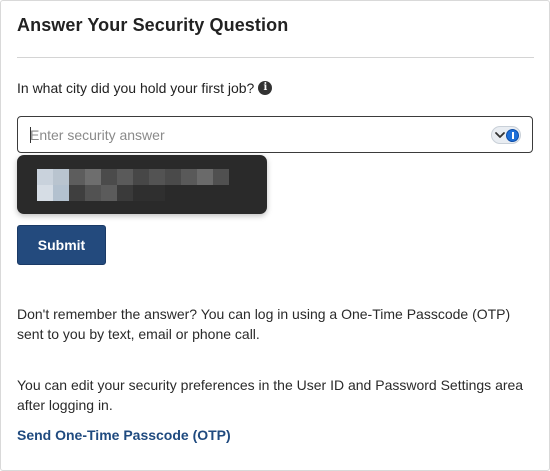 The width and height of the screenshot is (550, 471). What do you see at coordinates (500, 135) in the screenshot?
I see `chevron-down-icon` at bounding box center [500, 135].